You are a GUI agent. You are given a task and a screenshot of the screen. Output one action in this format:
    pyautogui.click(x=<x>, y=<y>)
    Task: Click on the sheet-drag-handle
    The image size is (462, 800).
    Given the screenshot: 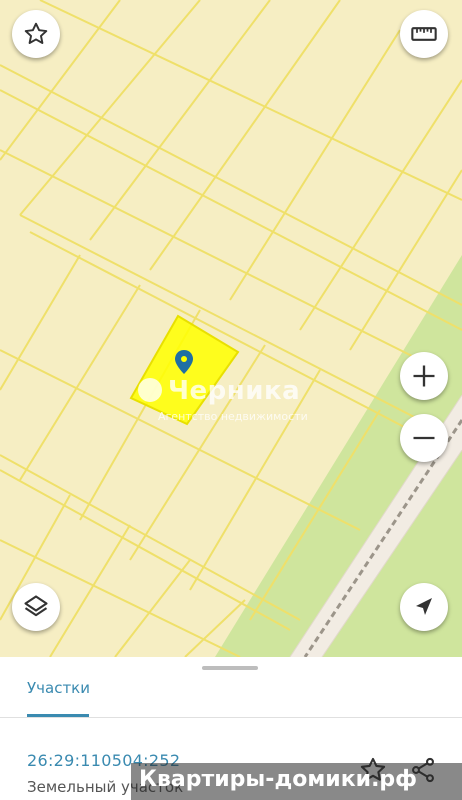 What is the action you would take?
    pyautogui.click(x=230, y=668)
    